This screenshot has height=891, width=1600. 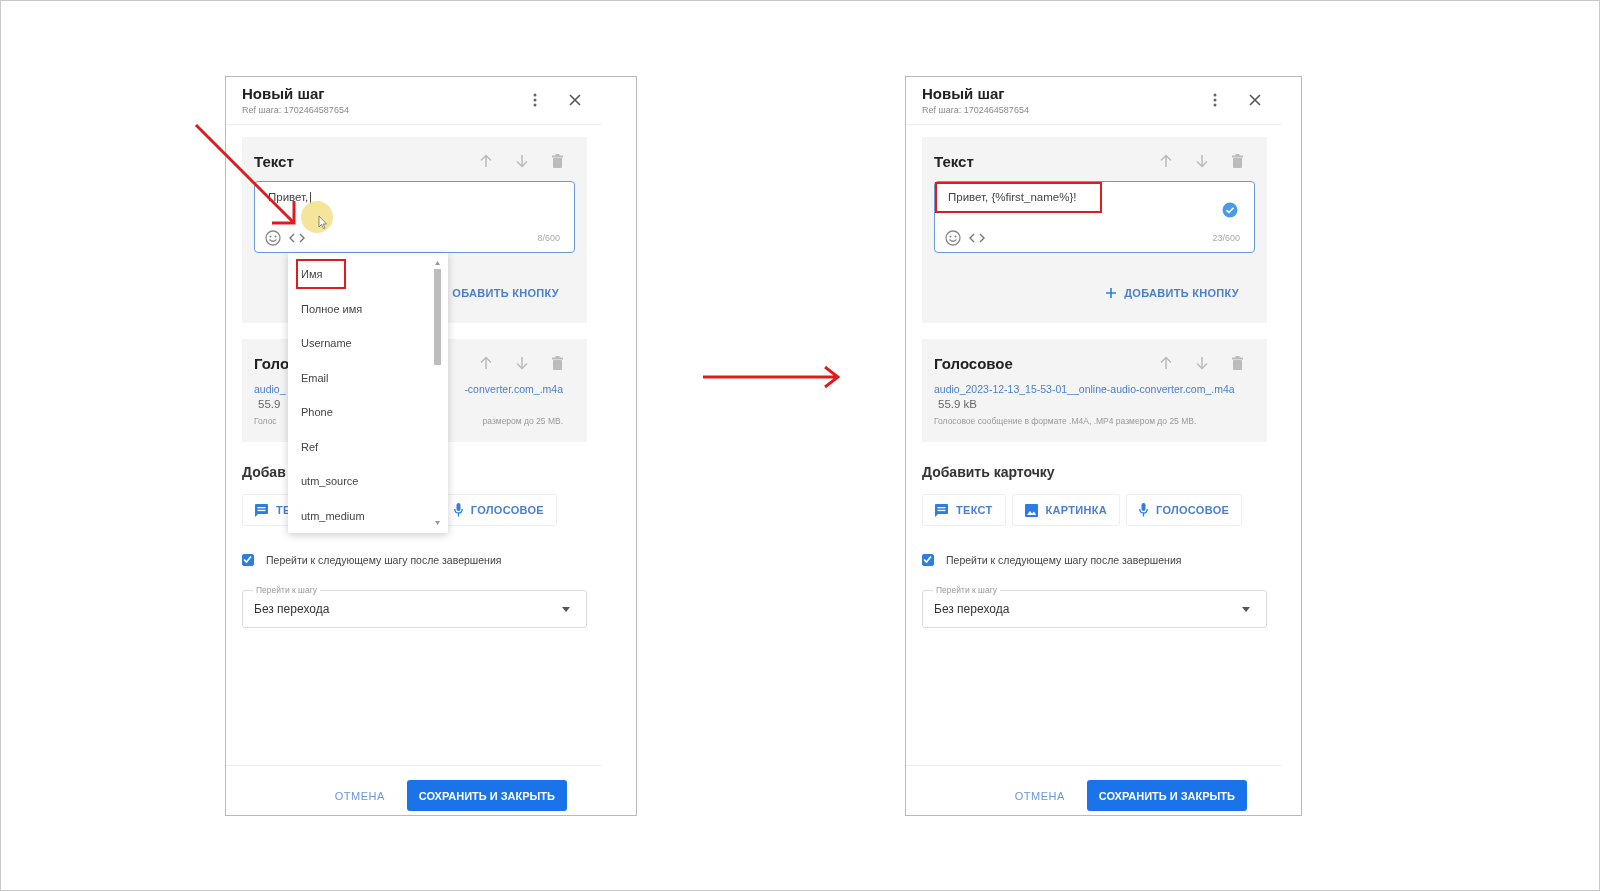 What do you see at coordinates (1031, 510) in the screenshot?
I see `image-icon` at bounding box center [1031, 510].